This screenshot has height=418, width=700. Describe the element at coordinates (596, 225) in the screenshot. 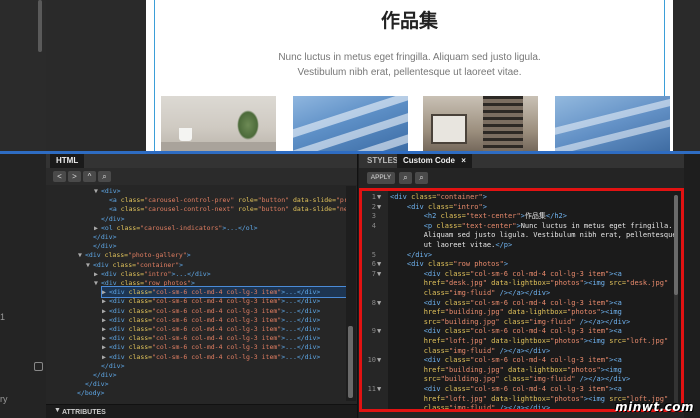

I see `code-token: Nunc luctus in metus eget fringilla.` at that location.